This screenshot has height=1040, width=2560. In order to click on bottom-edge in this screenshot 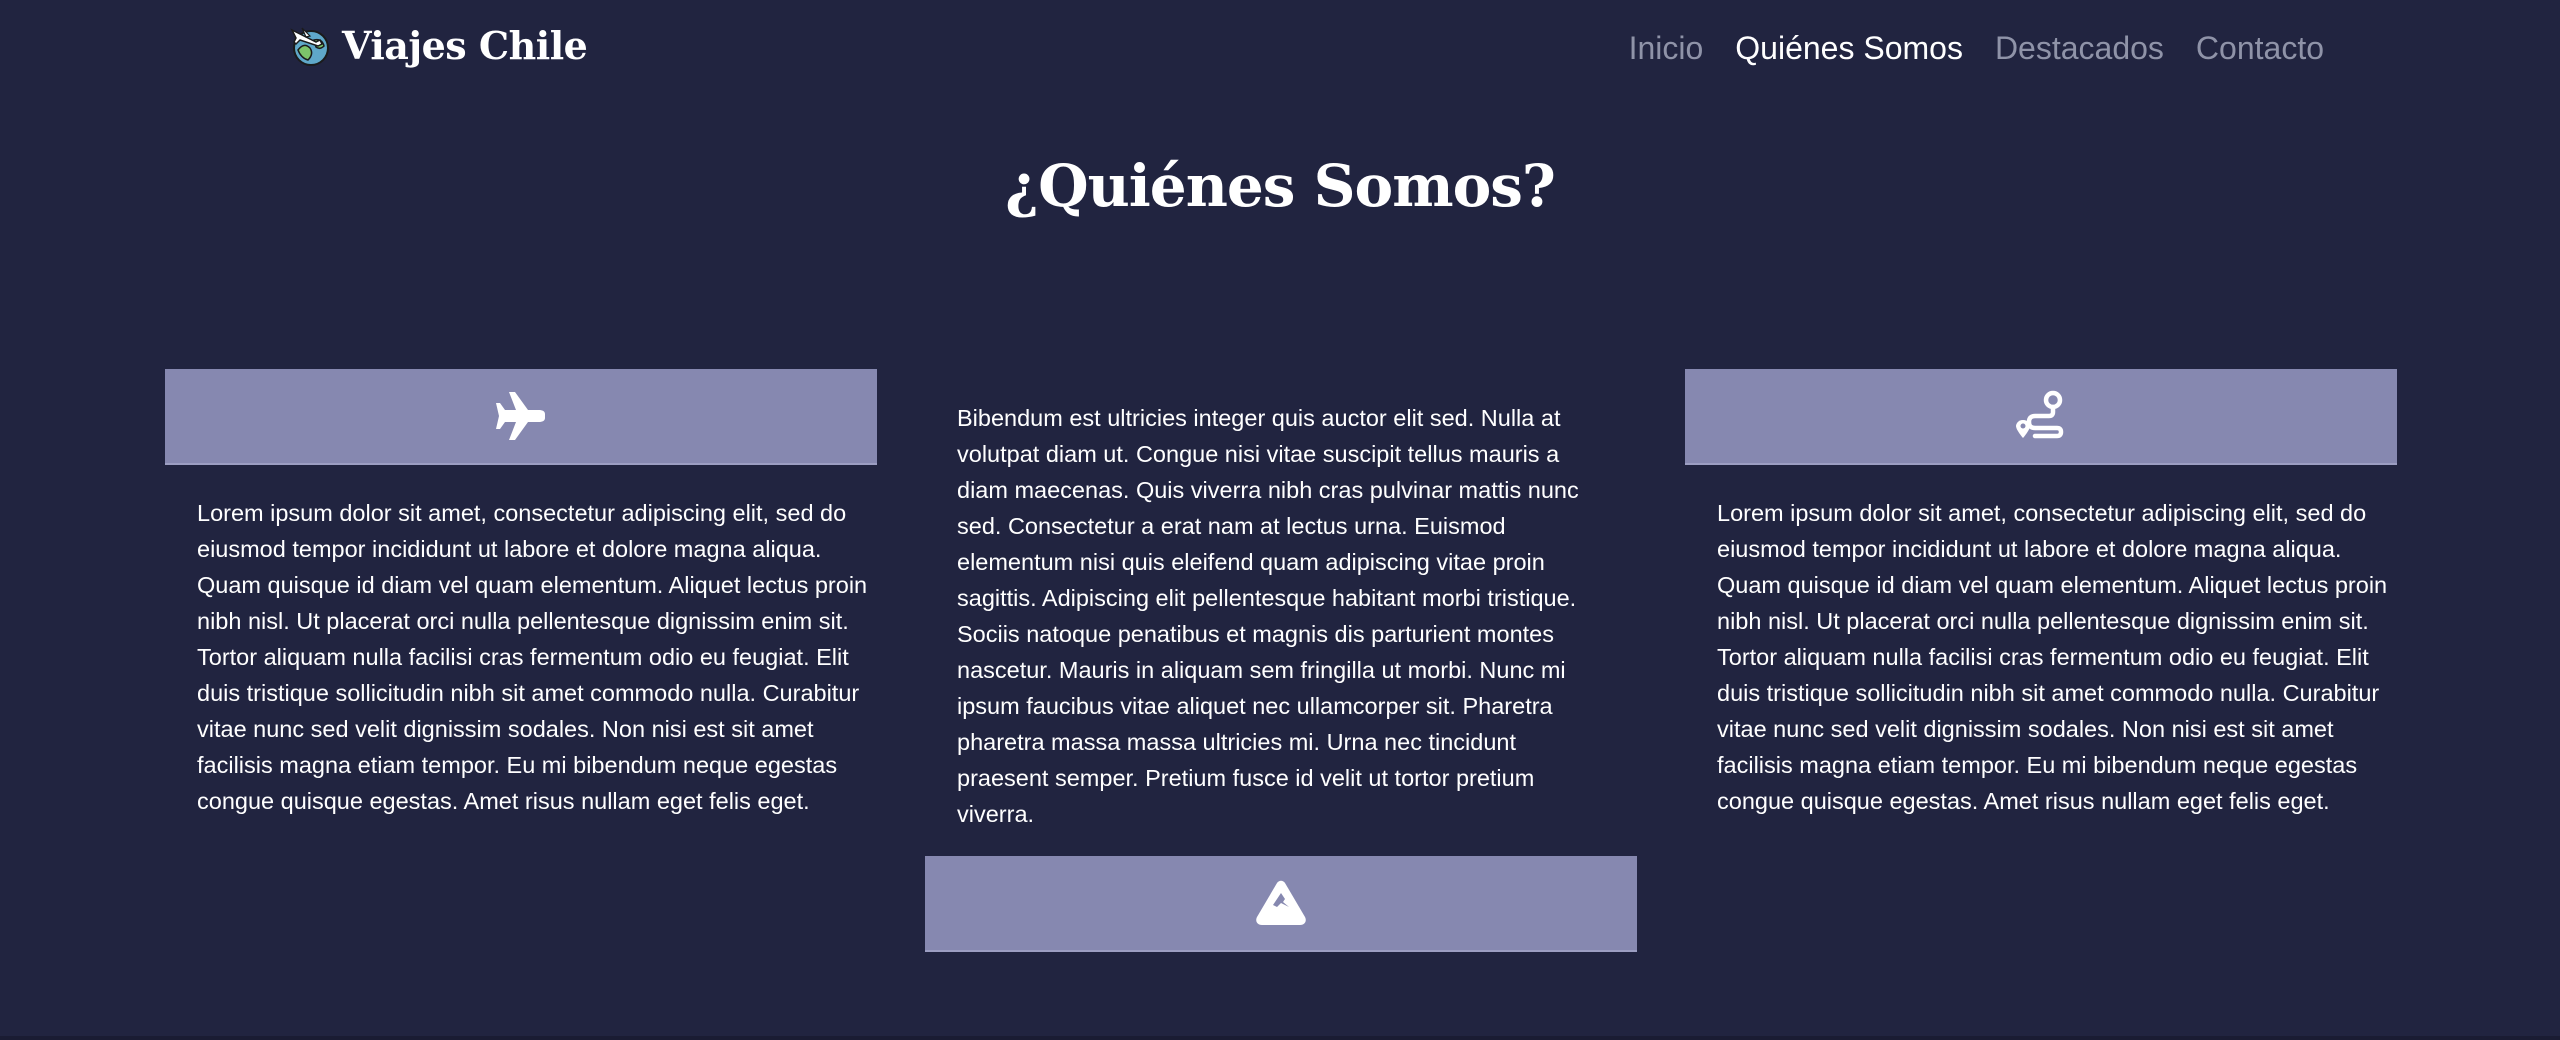, I will do `click(1280, 1038)`.